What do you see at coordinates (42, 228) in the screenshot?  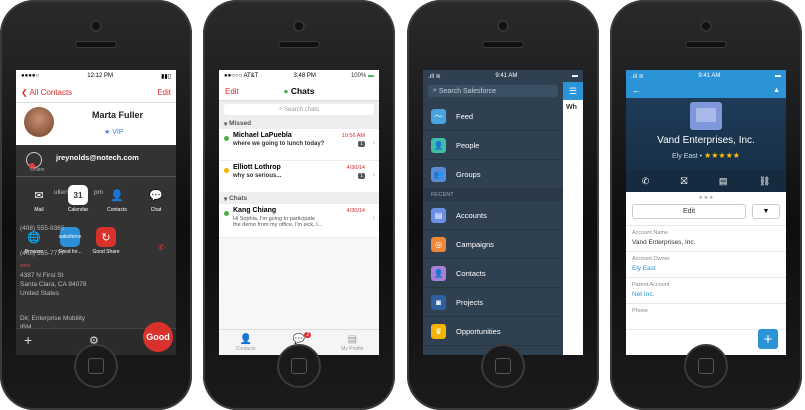 I see `bg-phone-1: (408) 555-9365` at bounding box center [42, 228].